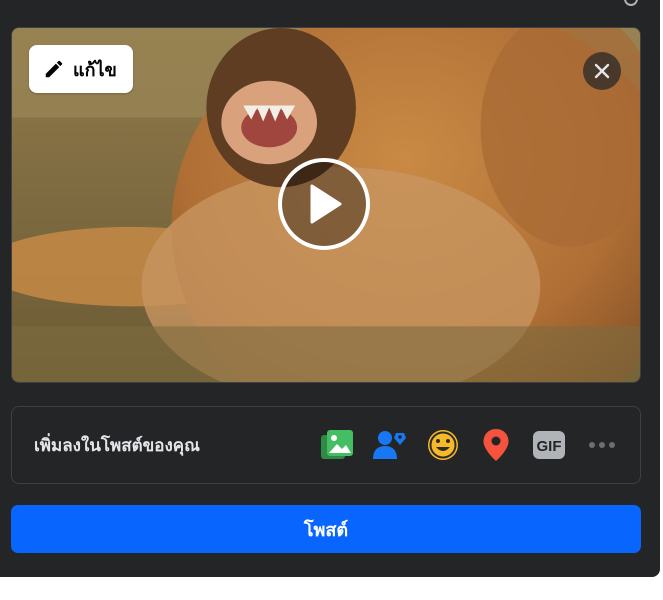 Image resolution: width=663 pixels, height=600 pixels. I want to click on remove-media-button, so click(602, 71).